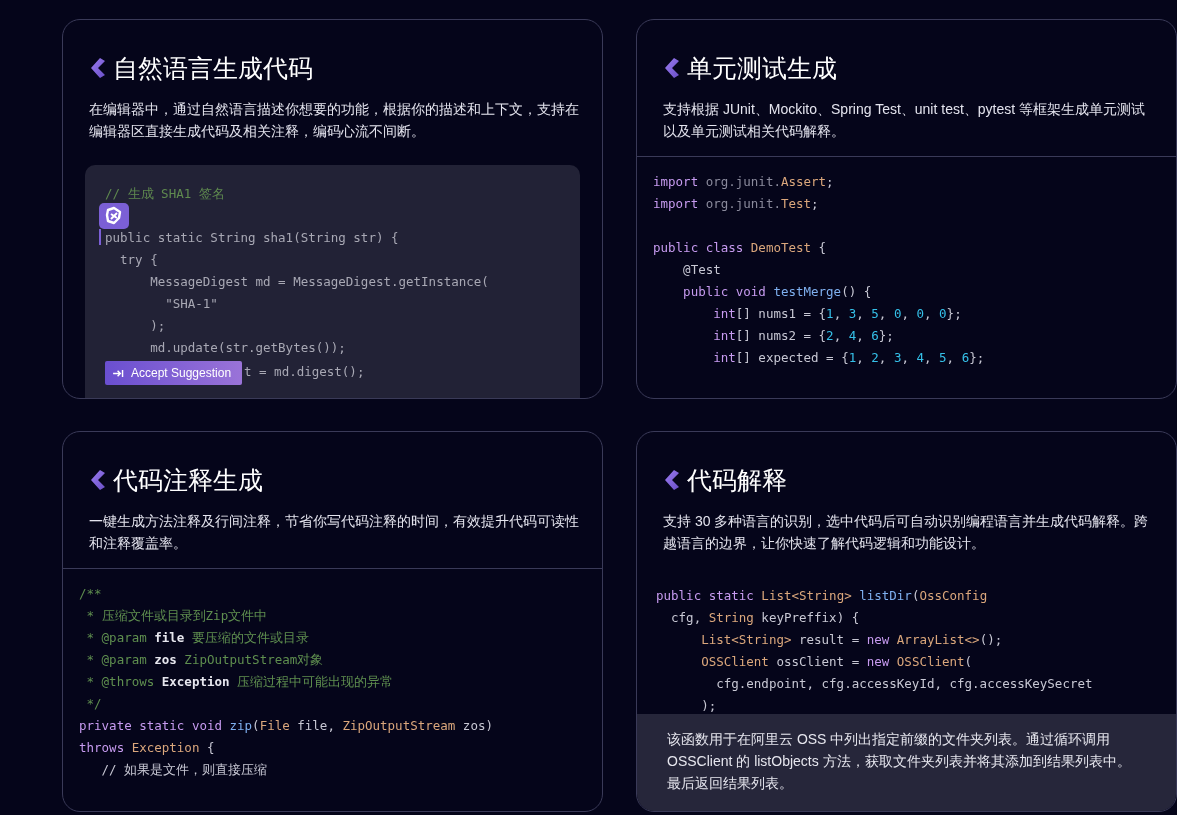  What do you see at coordinates (114, 216) in the screenshot?
I see `assistant-icon` at bounding box center [114, 216].